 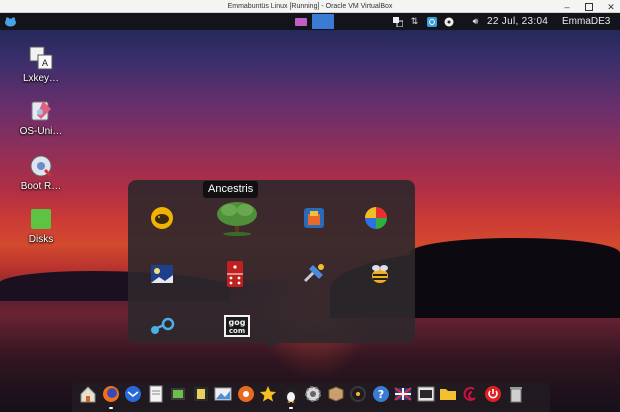 I want to click on gog-icon: gog com, so click(x=237, y=326).